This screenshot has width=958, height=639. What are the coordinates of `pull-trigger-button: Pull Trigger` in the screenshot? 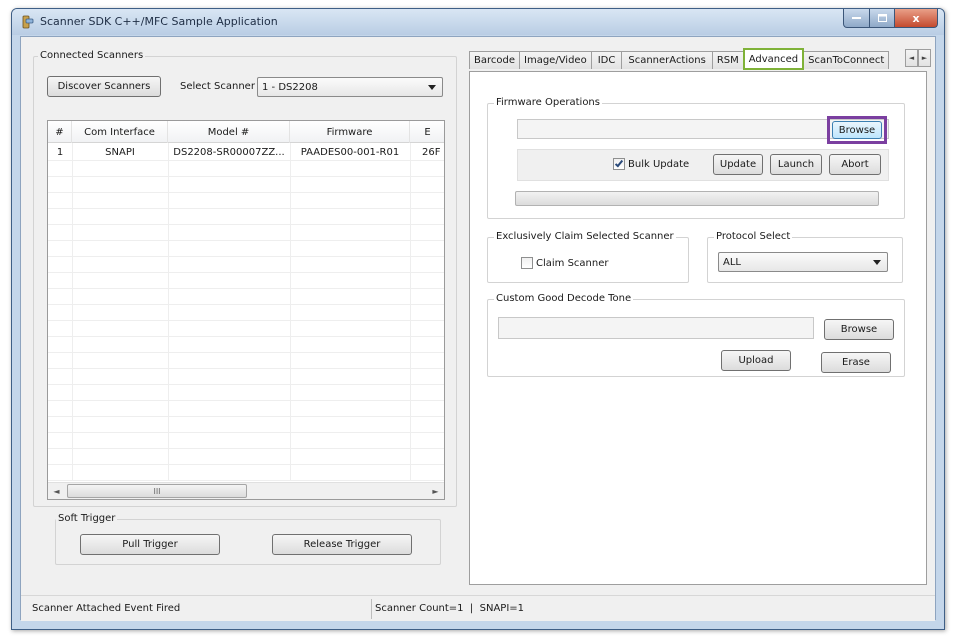 It's located at (150, 544).